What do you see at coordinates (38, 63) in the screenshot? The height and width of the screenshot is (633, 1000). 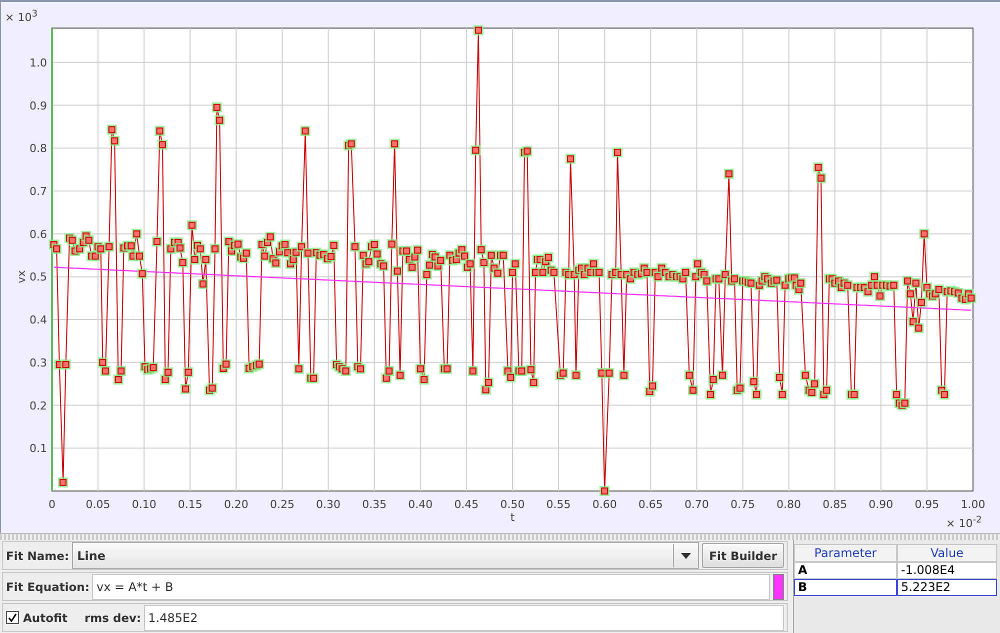 I see `tick-label: 1.0` at bounding box center [38, 63].